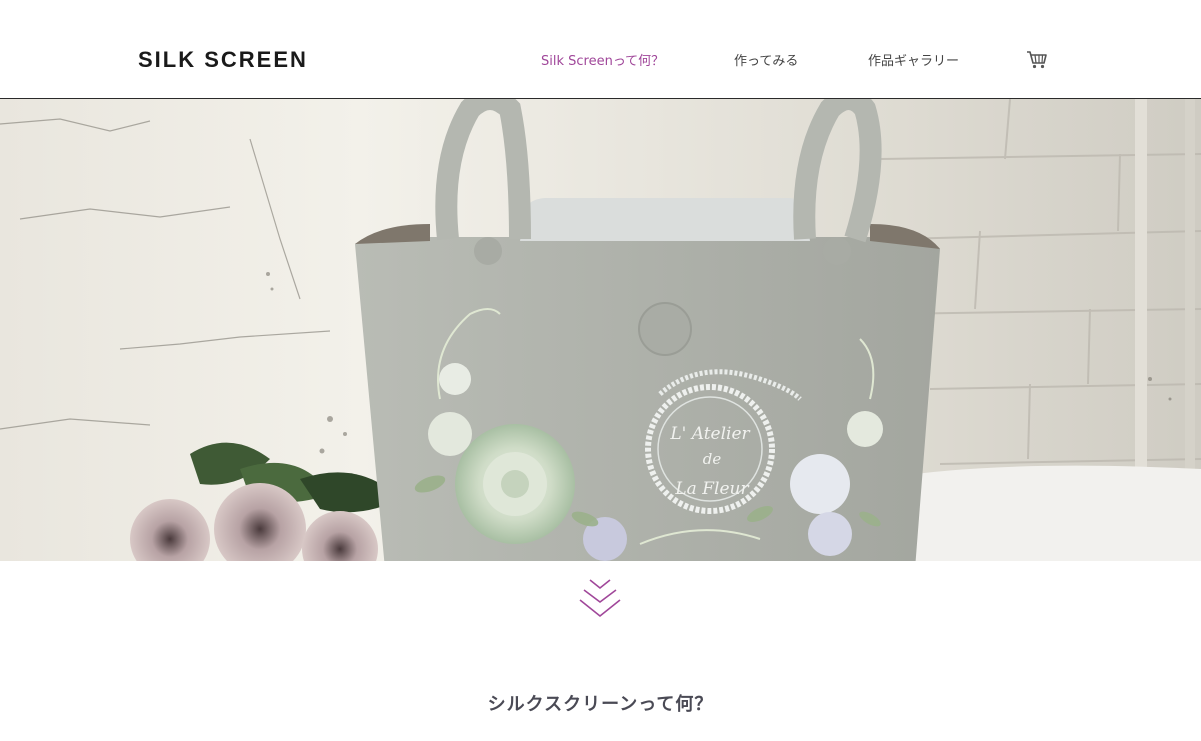 This screenshot has height=741, width=1201. Describe the element at coordinates (712, 459) in the screenshot. I see `bag-print-line-2: de` at that location.